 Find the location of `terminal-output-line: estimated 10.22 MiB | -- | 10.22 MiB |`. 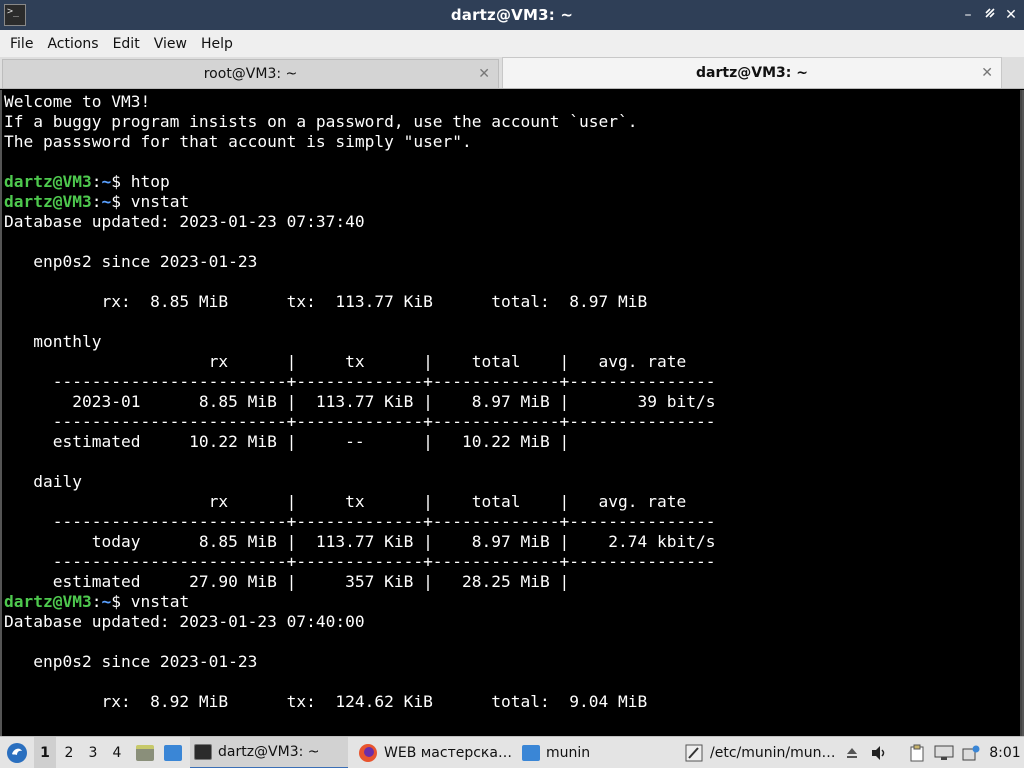

terminal-output-line: estimated 10.22 MiB | -- | 10.22 MiB | is located at coordinates (359, 442).